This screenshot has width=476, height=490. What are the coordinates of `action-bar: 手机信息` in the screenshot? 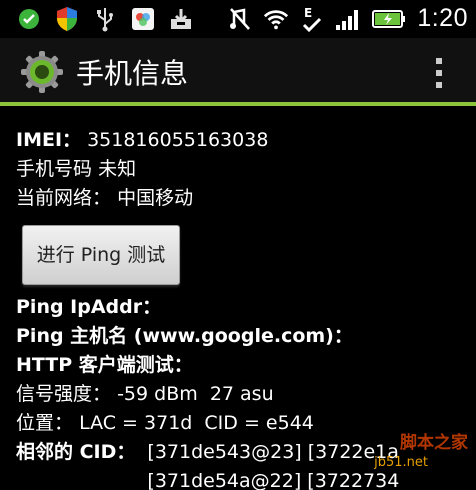 It's located at (238, 72).